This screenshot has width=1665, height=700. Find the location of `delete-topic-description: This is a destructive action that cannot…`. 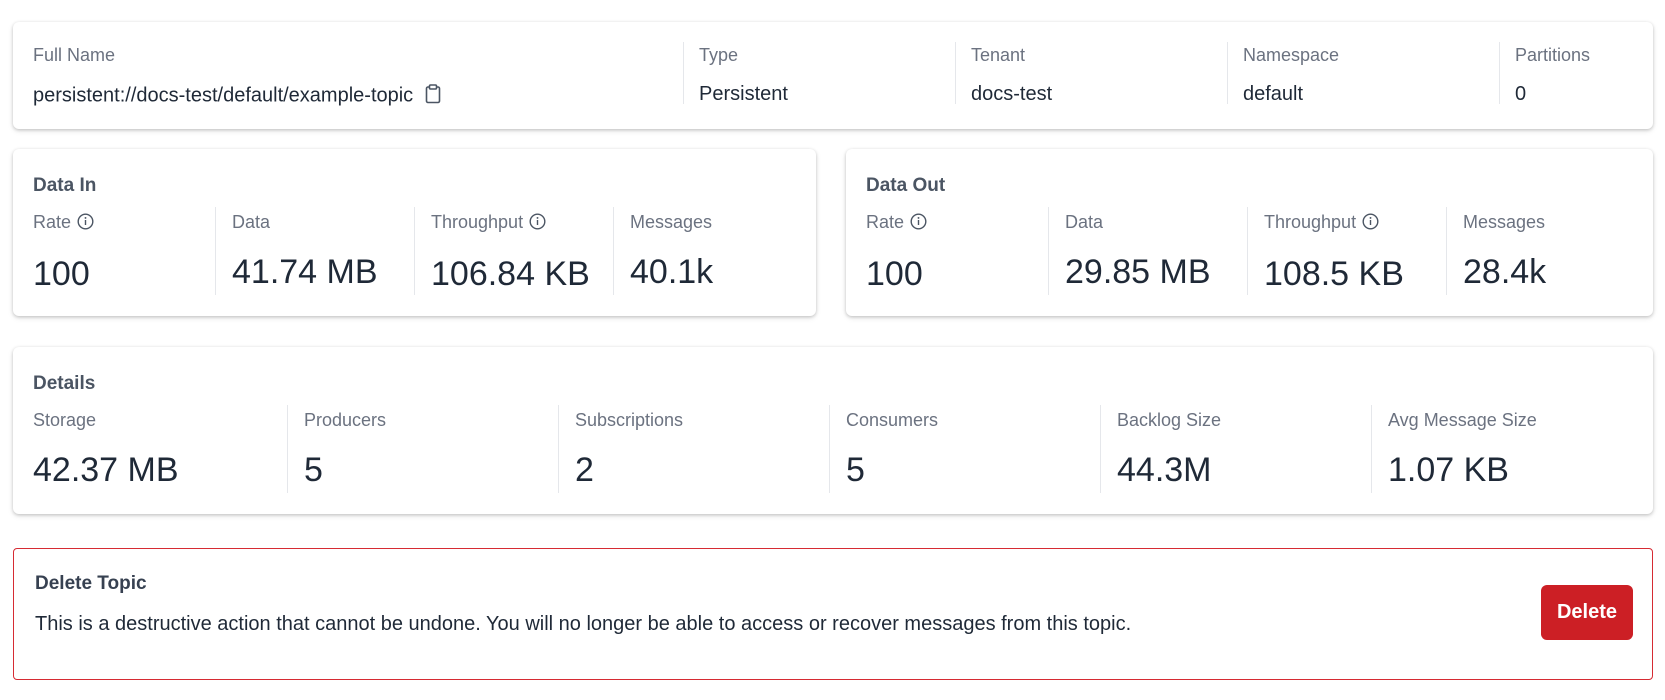

delete-topic-description: This is a destructive action that cannot… is located at coordinates (583, 624).